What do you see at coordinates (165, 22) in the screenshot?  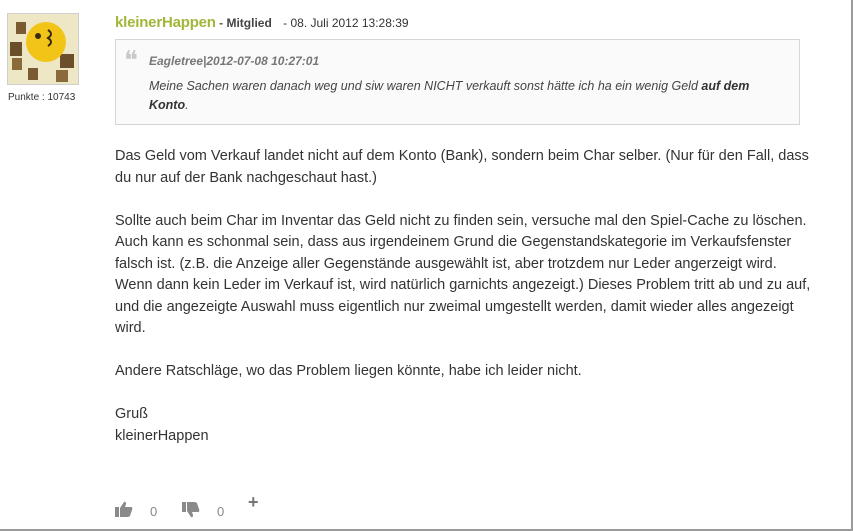 I see `author-link: kleinerHappen` at bounding box center [165, 22].